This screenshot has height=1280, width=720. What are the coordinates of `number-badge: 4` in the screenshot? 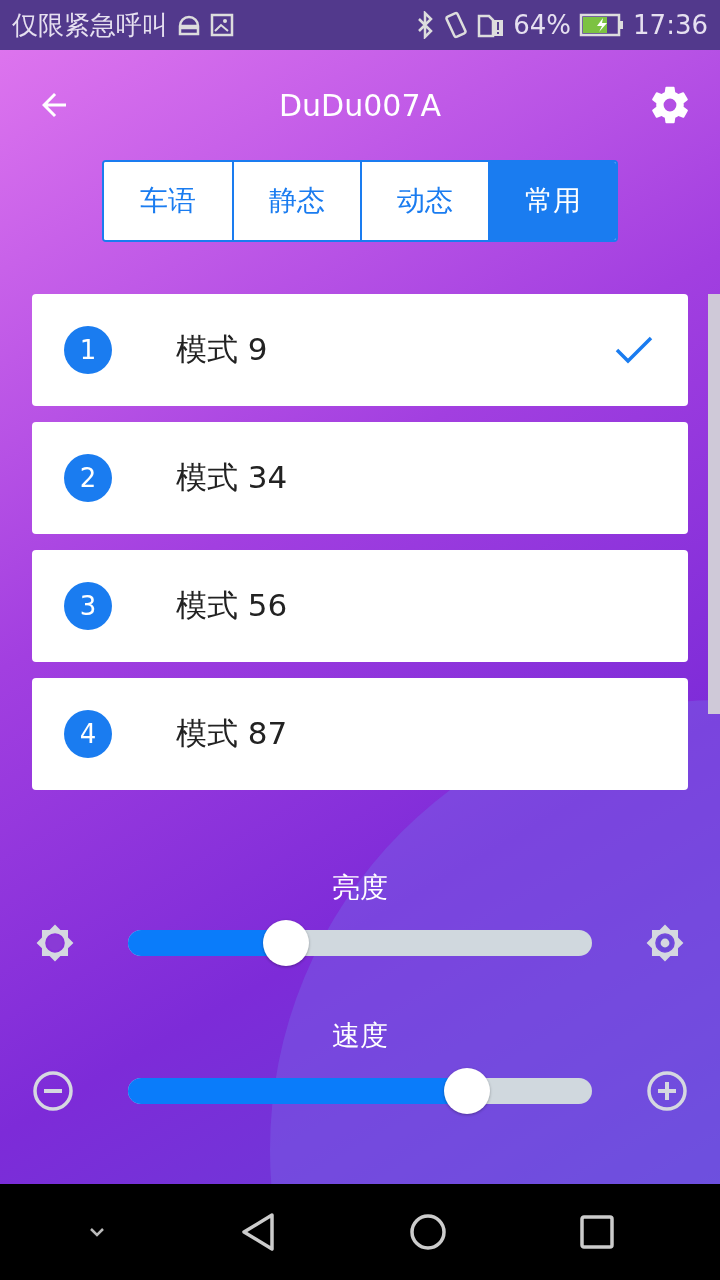 It's located at (88, 734).